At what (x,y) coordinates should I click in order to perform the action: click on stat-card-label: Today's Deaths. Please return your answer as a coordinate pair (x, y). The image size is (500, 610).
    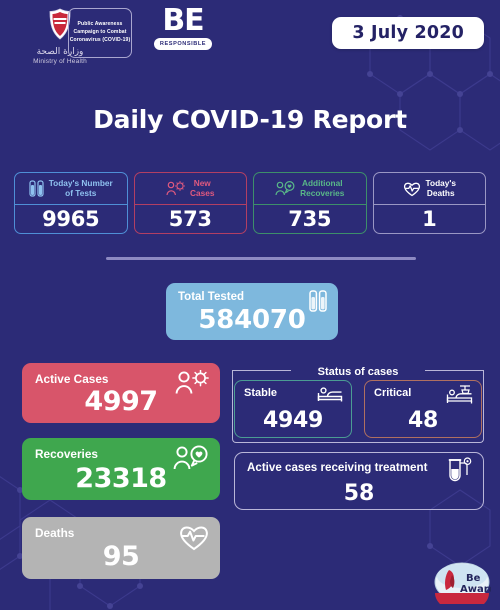
    Looking at the image, I should click on (440, 188).